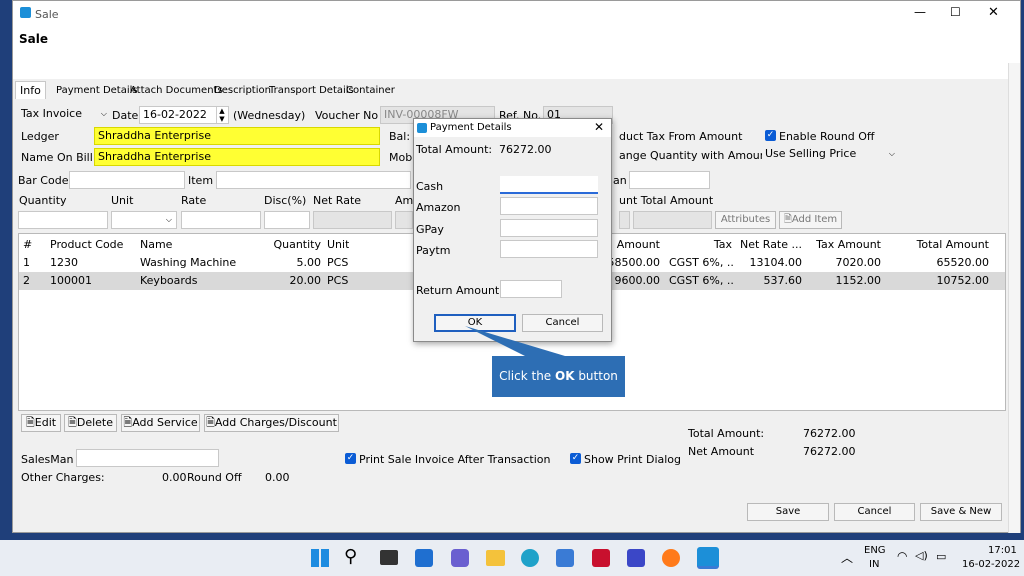 Image resolution: width=1024 pixels, height=576 pixels. Describe the element at coordinates (575, 458) in the screenshot. I see `show-print-checkbox: ✓` at that location.